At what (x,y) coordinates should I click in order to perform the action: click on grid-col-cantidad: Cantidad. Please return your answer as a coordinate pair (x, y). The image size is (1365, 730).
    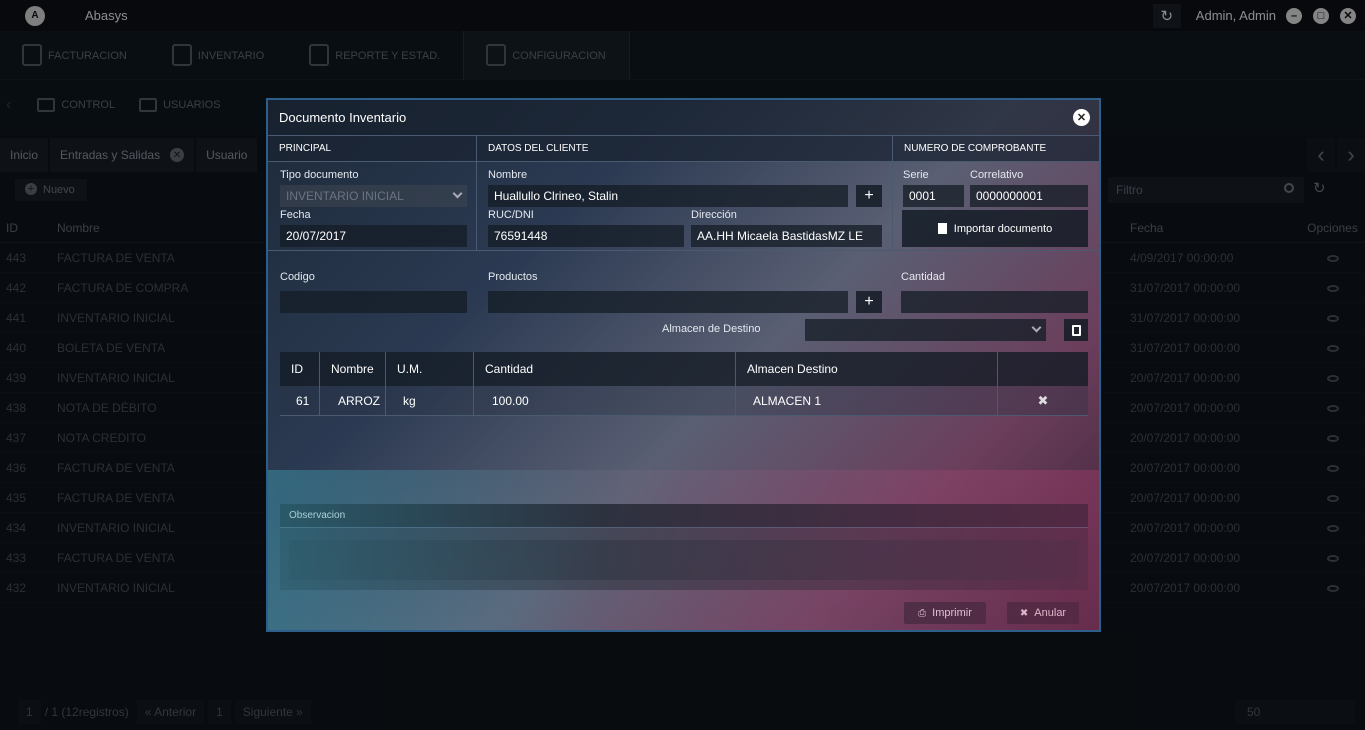
    Looking at the image, I should click on (605, 369).